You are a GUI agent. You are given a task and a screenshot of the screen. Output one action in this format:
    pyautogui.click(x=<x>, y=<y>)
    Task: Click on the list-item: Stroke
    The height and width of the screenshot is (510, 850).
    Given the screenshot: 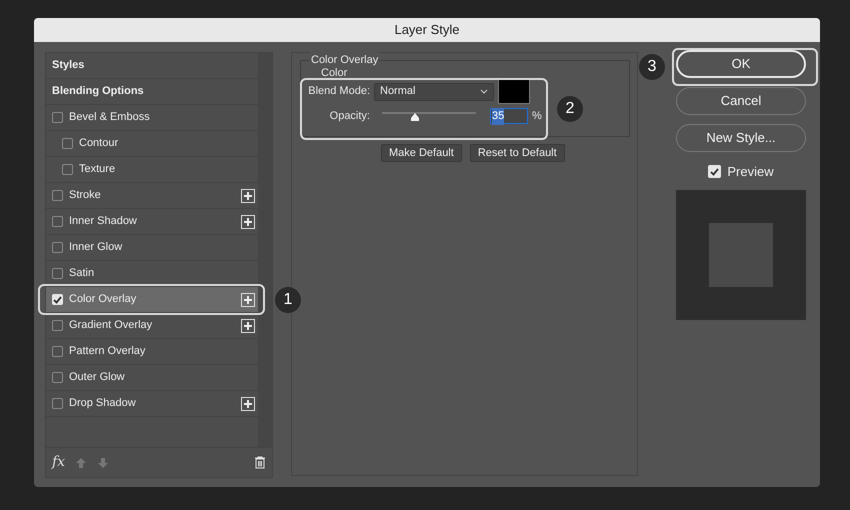 What is the action you would take?
    pyautogui.click(x=152, y=196)
    